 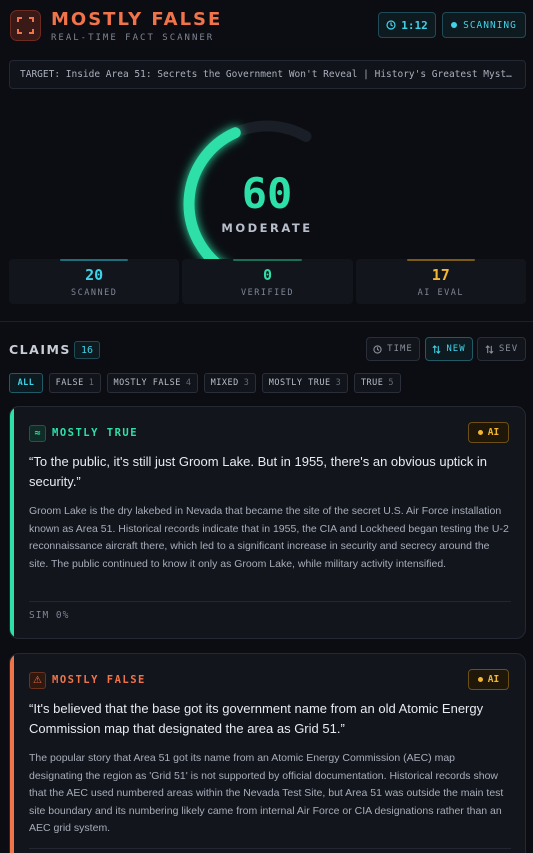 What do you see at coordinates (440, 274) in the screenshot?
I see `stat-value: 17` at bounding box center [440, 274].